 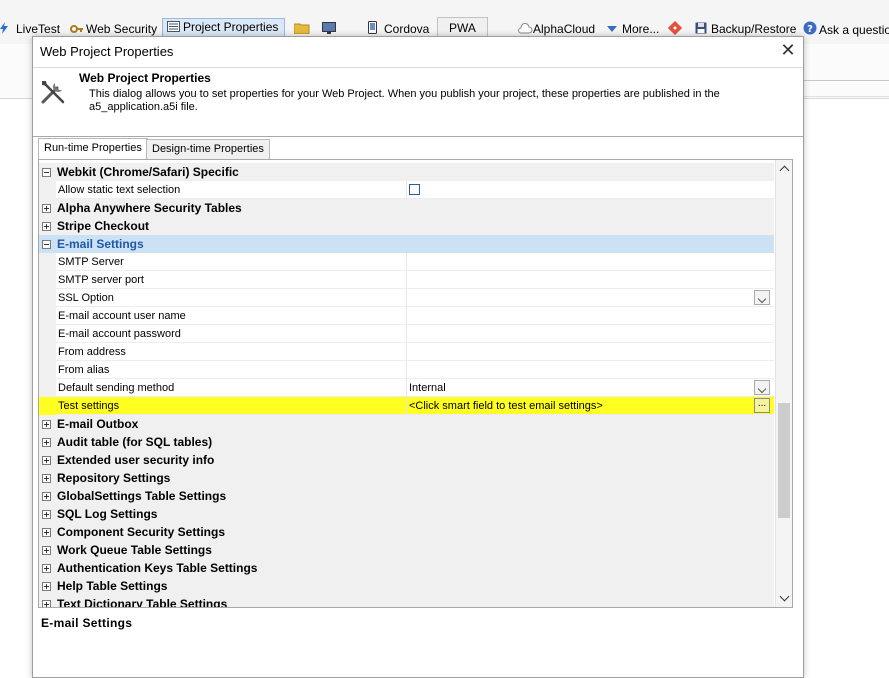 I want to click on property-row: SMTP Server, so click(x=406, y=262).